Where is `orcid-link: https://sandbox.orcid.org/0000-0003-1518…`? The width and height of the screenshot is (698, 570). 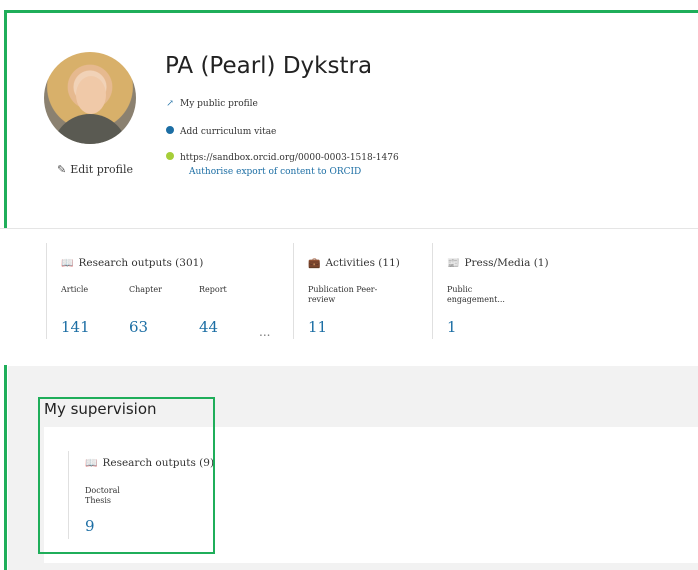 orcid-link: https://sandbox.orcid.org/0000-0003-1518… is located at coordinates (282, 157).